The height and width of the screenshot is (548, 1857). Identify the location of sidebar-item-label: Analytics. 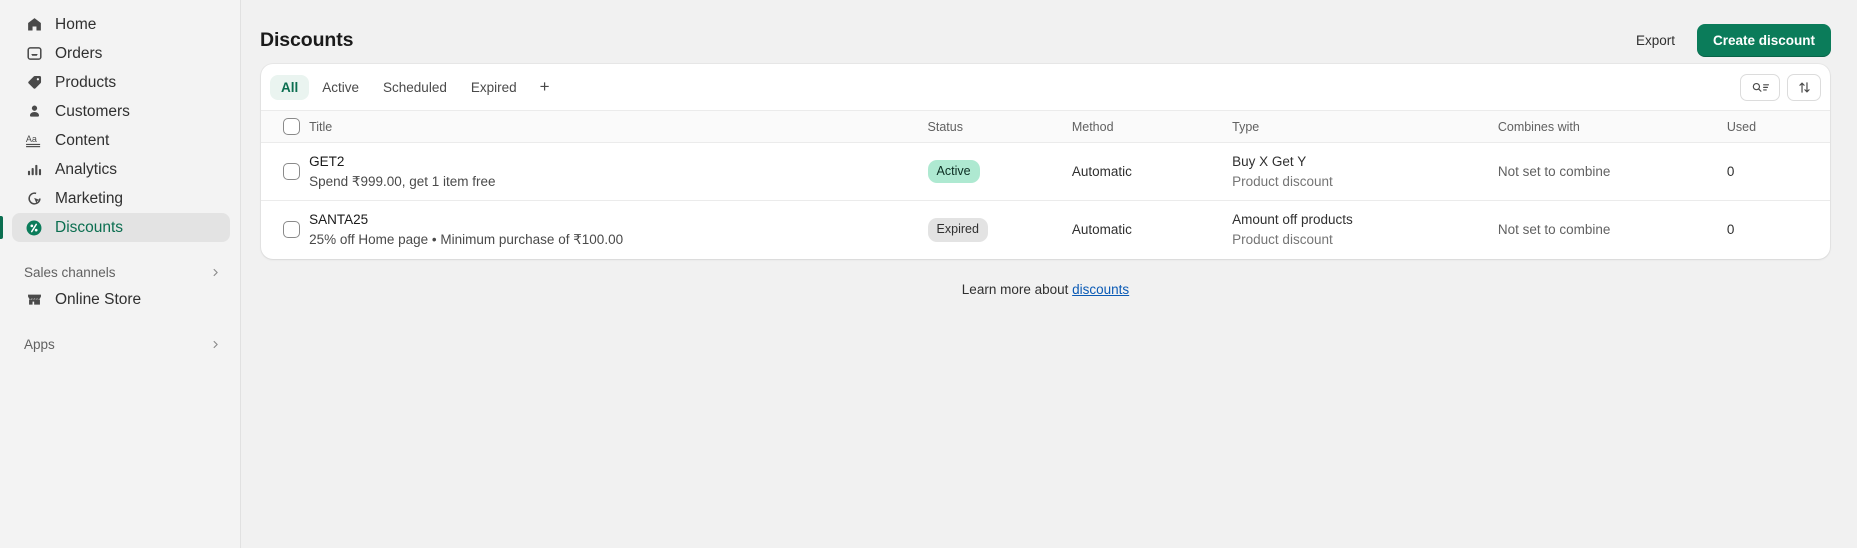
(86, 169).